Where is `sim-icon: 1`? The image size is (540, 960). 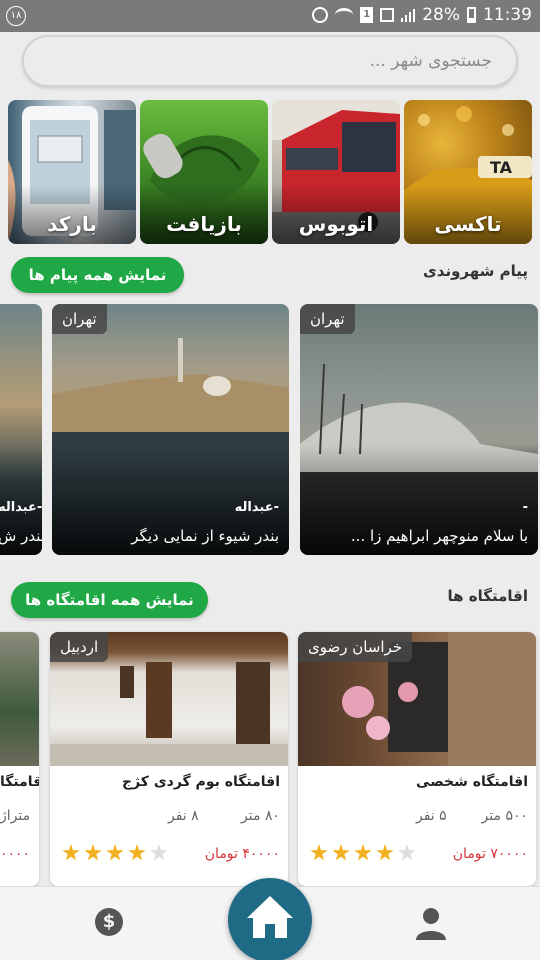
sim-icon: 1 is located at coordinates (367, 15).